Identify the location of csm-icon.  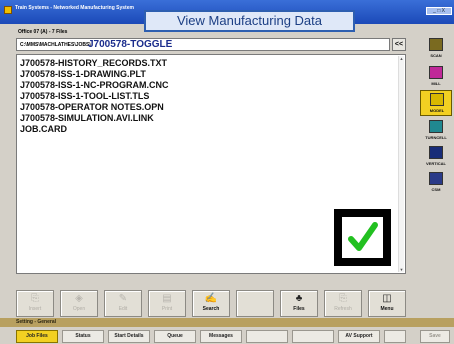
(436, 178).